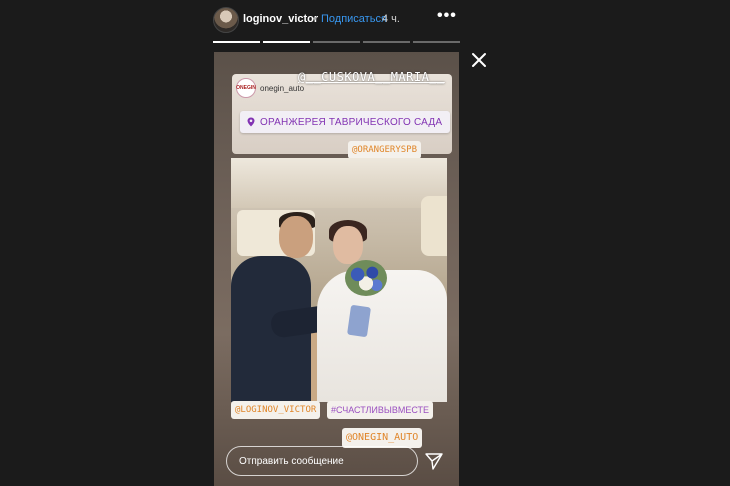  I want to click on timestamp: 4 ч., so click(391, 19).